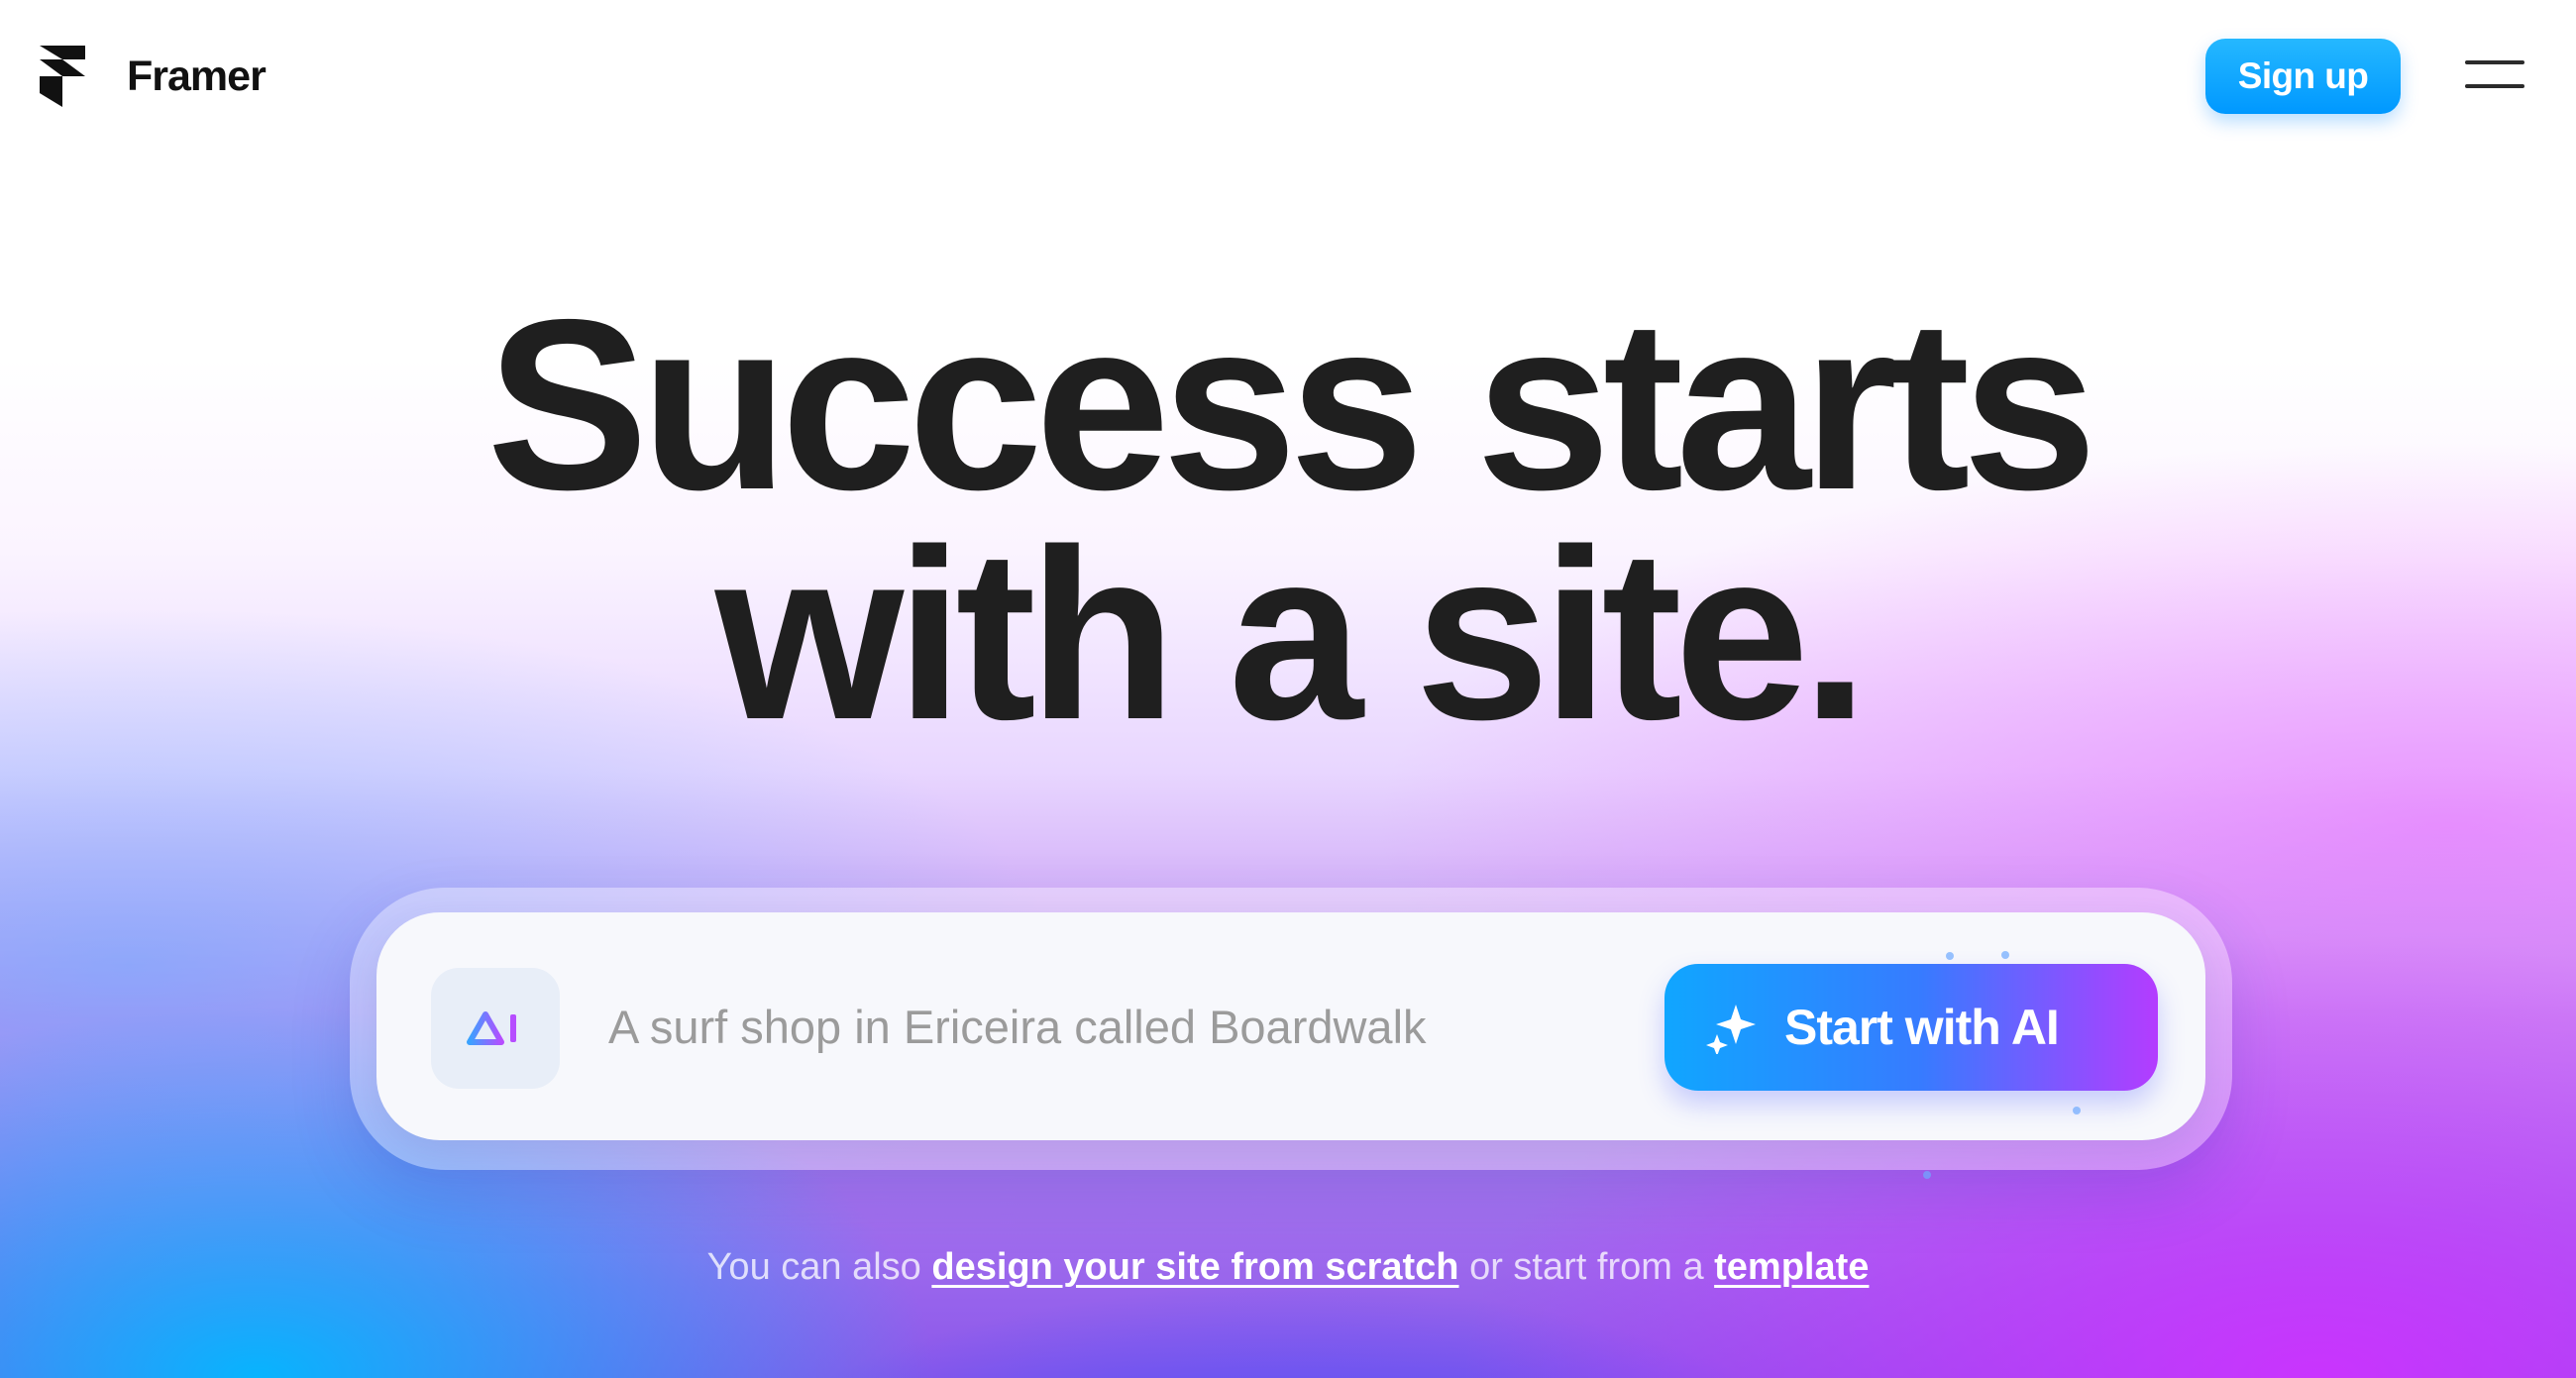  What do you see at coordinates (2495, 74) in the screenshot?
I see `hamburger-menu-icon` at bounding box center [2495, 74].